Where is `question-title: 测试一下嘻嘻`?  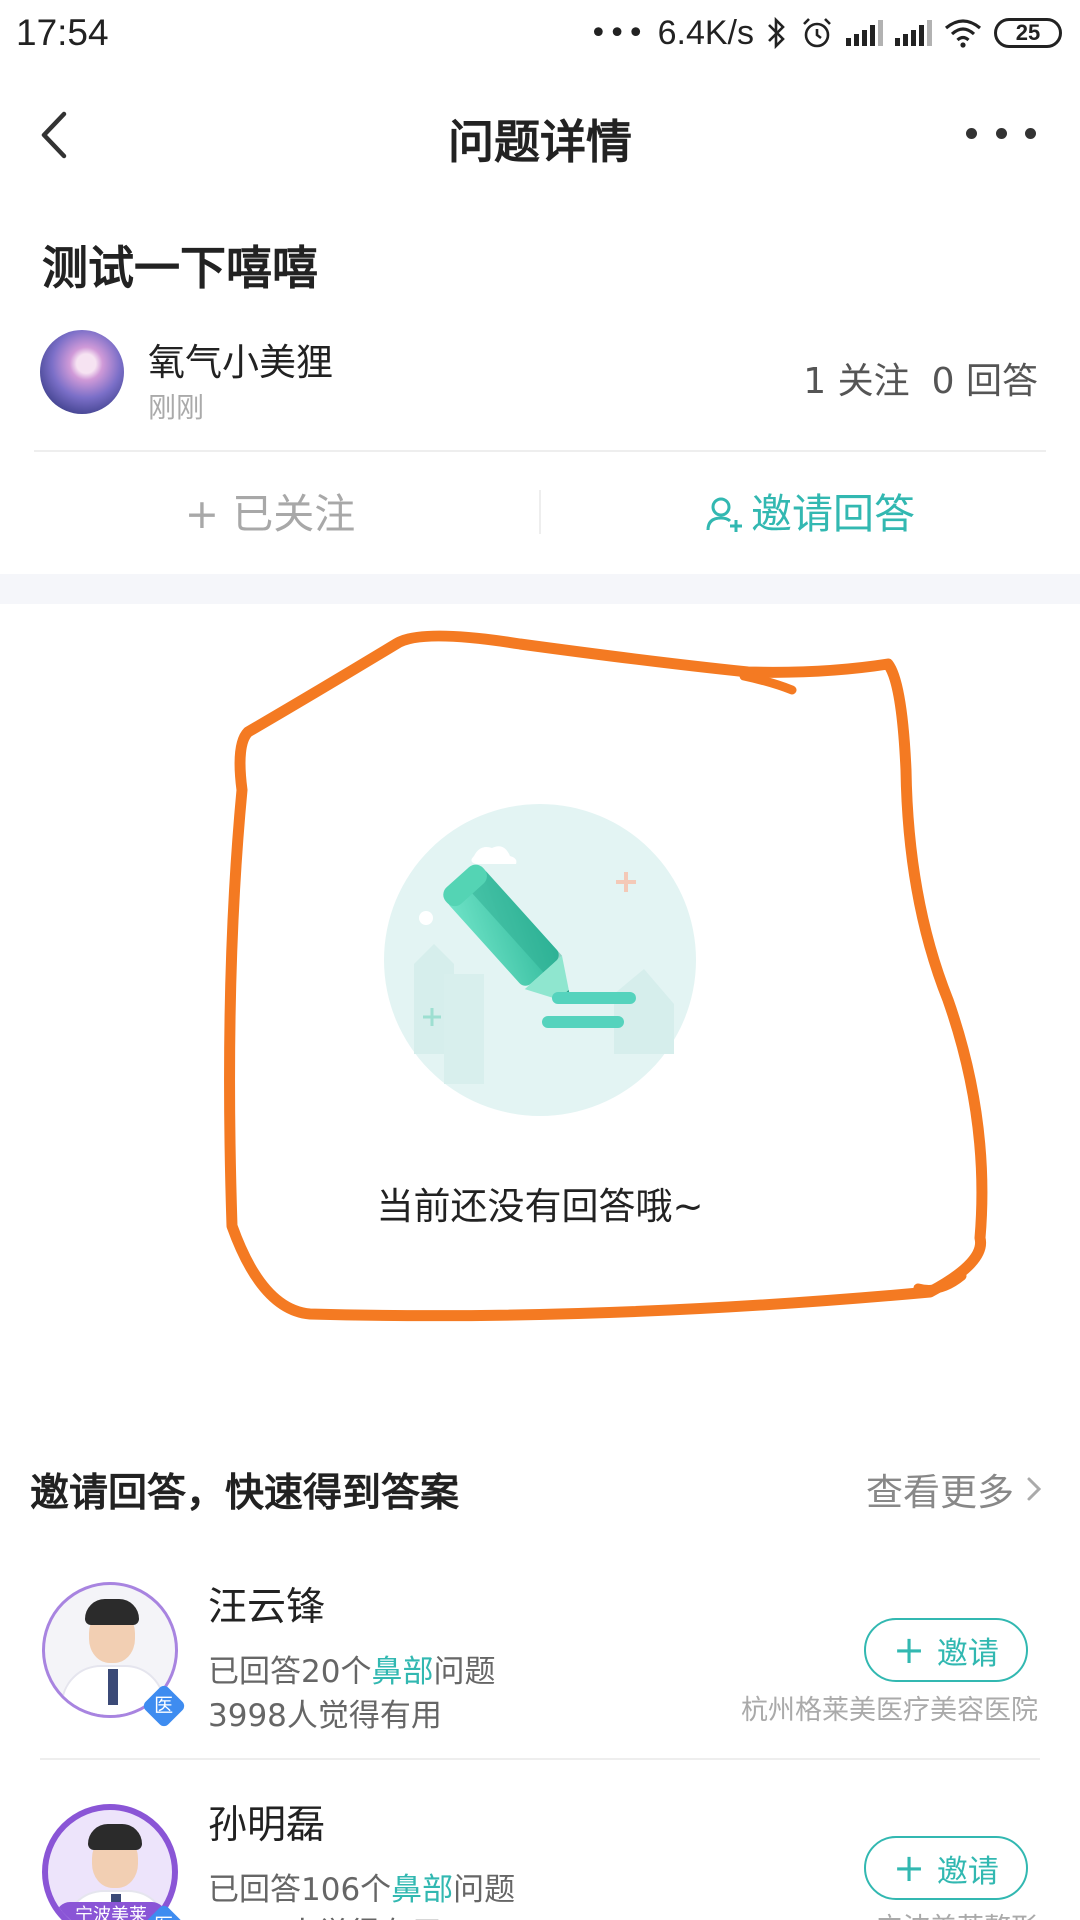 question-title: 测试一下嘻嘻 is located at coordinates (180, 268).